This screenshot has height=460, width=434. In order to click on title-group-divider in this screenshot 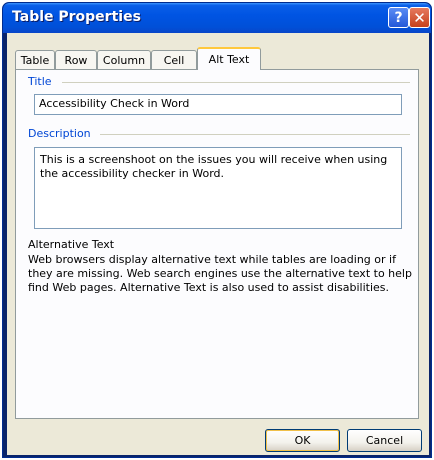, I will do `click(236, 82)`.